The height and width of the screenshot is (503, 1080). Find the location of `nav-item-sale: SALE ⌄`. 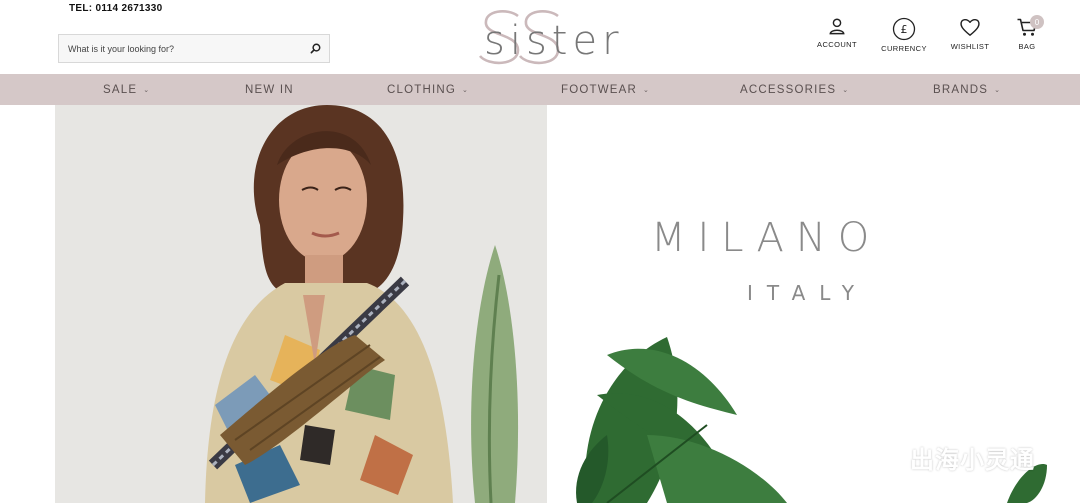

nav-item-sale: SALE ⌄ is located at coordinates (126, 89).